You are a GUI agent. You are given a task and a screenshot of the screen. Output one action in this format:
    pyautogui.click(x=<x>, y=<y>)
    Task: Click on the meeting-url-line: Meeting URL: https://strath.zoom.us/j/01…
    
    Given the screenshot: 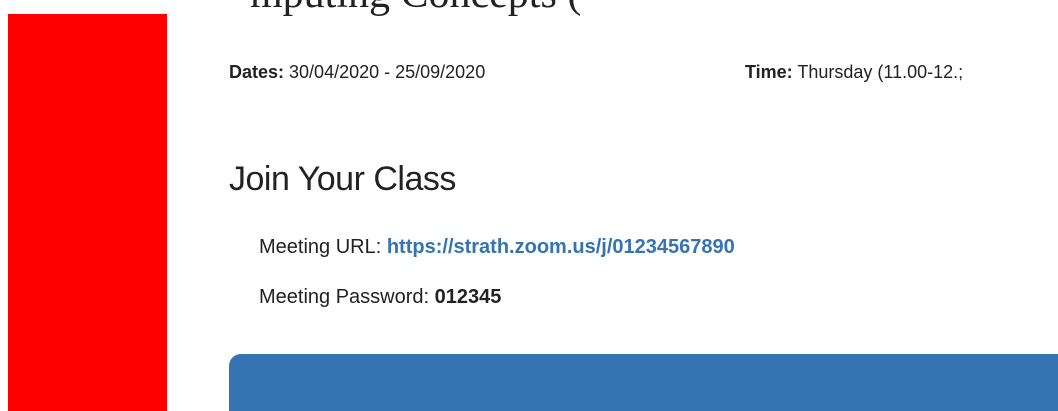 What is the action you would take?
    pyautogui.click(x=497, y=247)
    